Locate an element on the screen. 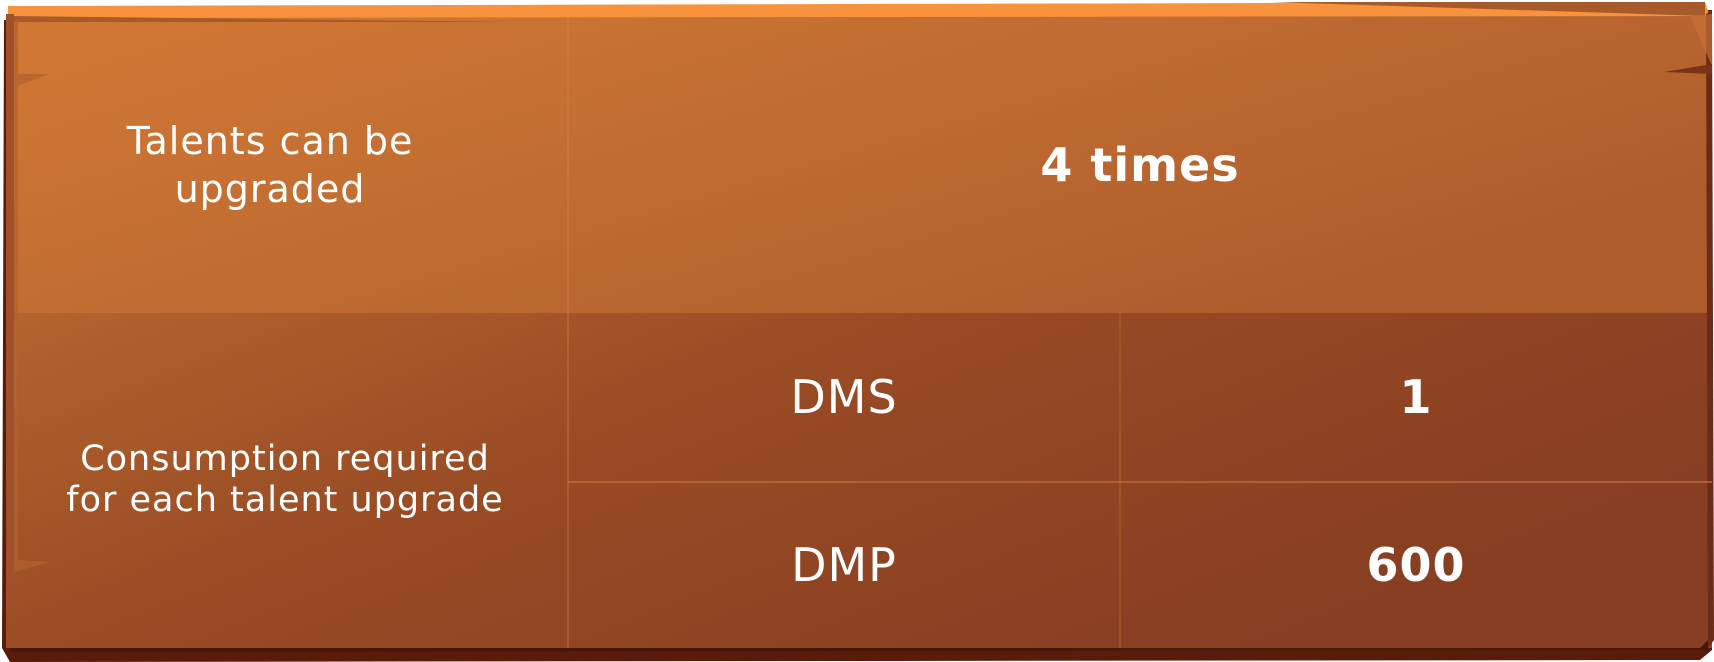  item-name-dmp: DMP is located at coordinates (844, 565).